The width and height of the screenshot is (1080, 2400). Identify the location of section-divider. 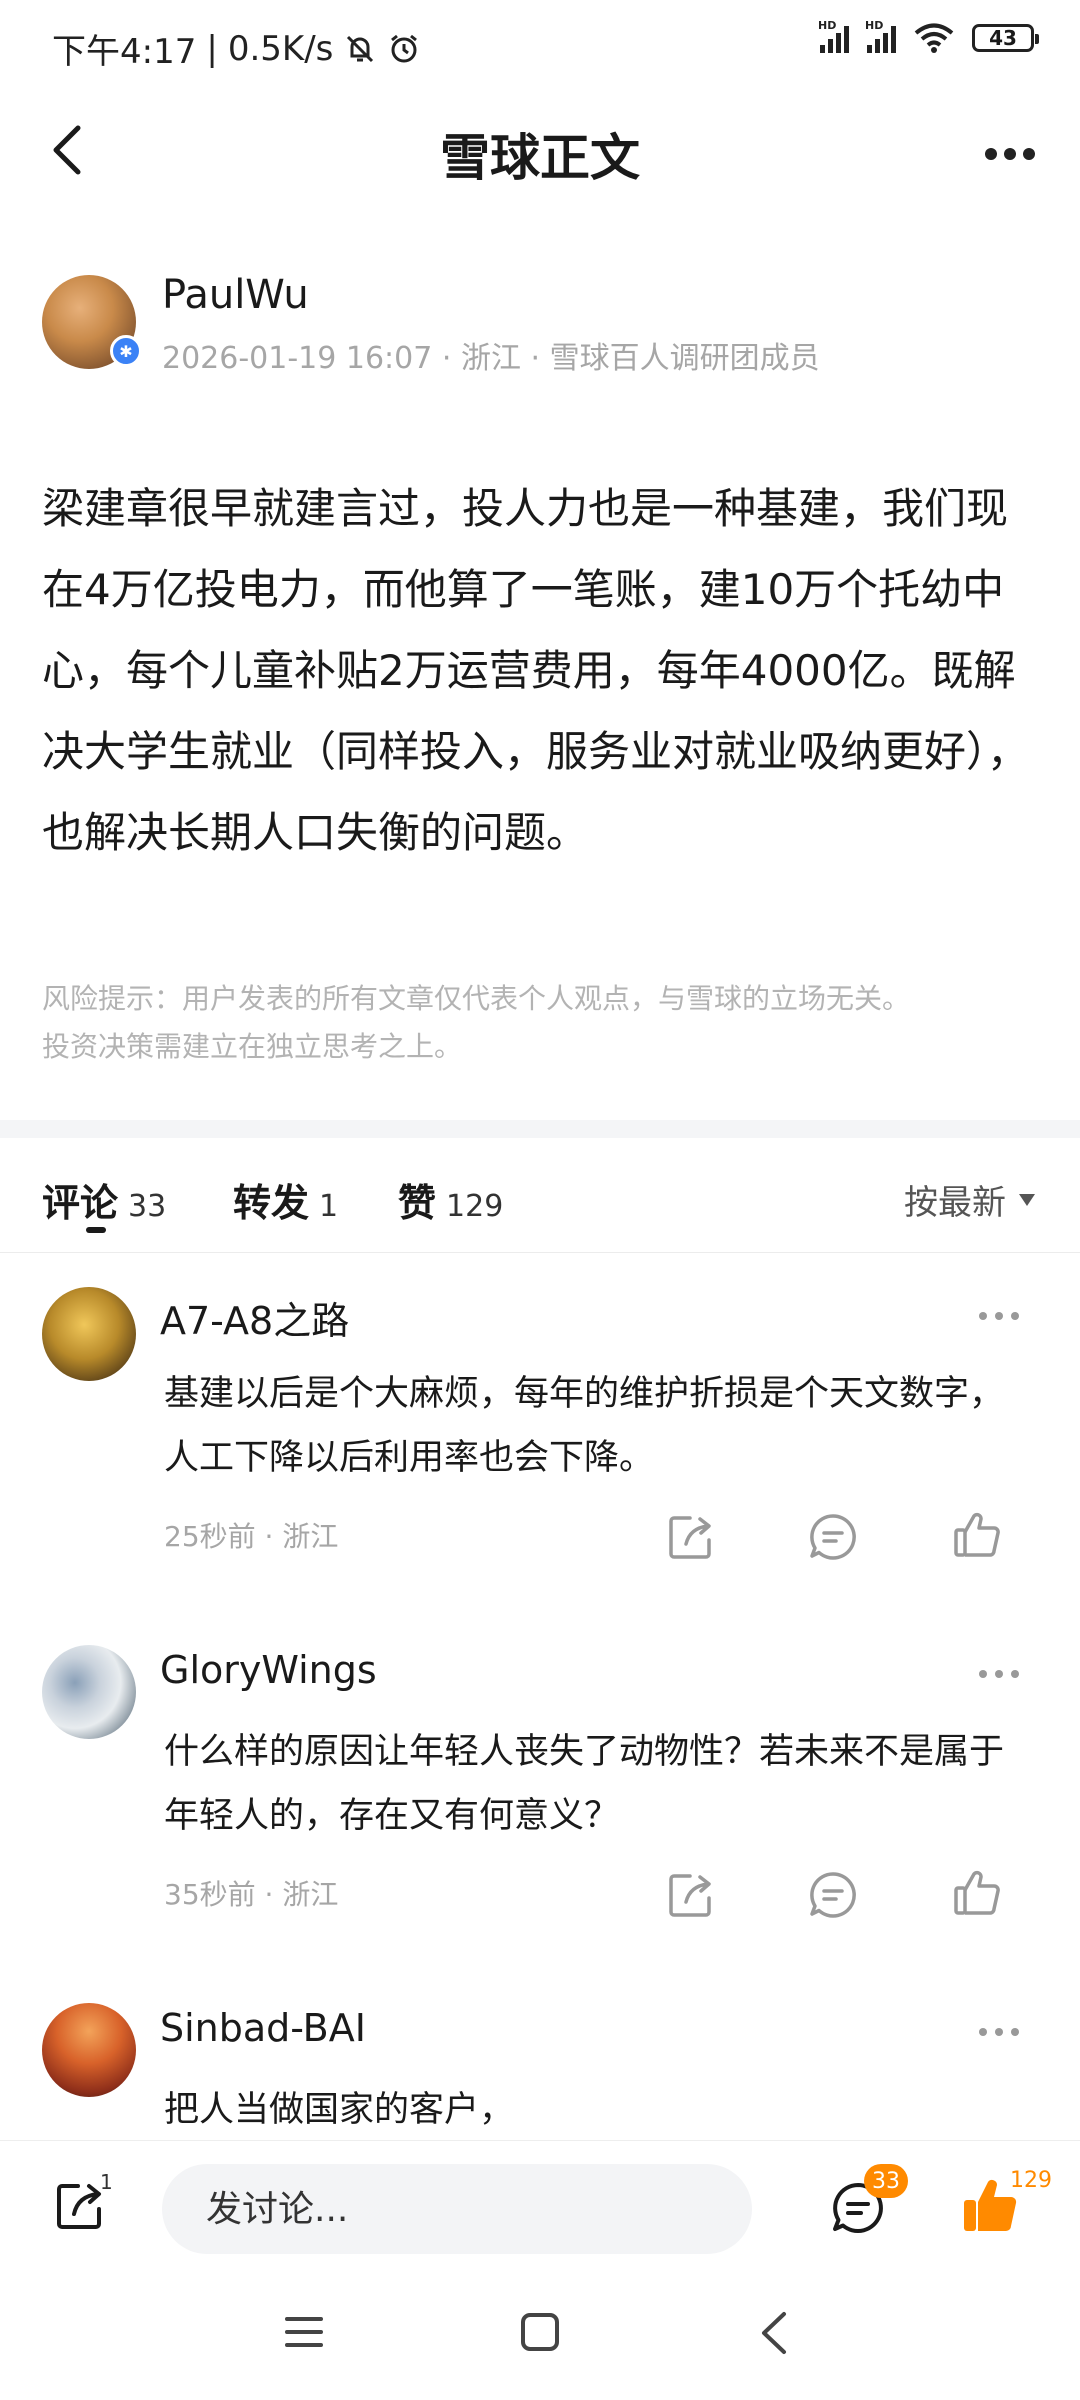
(540, 1129).